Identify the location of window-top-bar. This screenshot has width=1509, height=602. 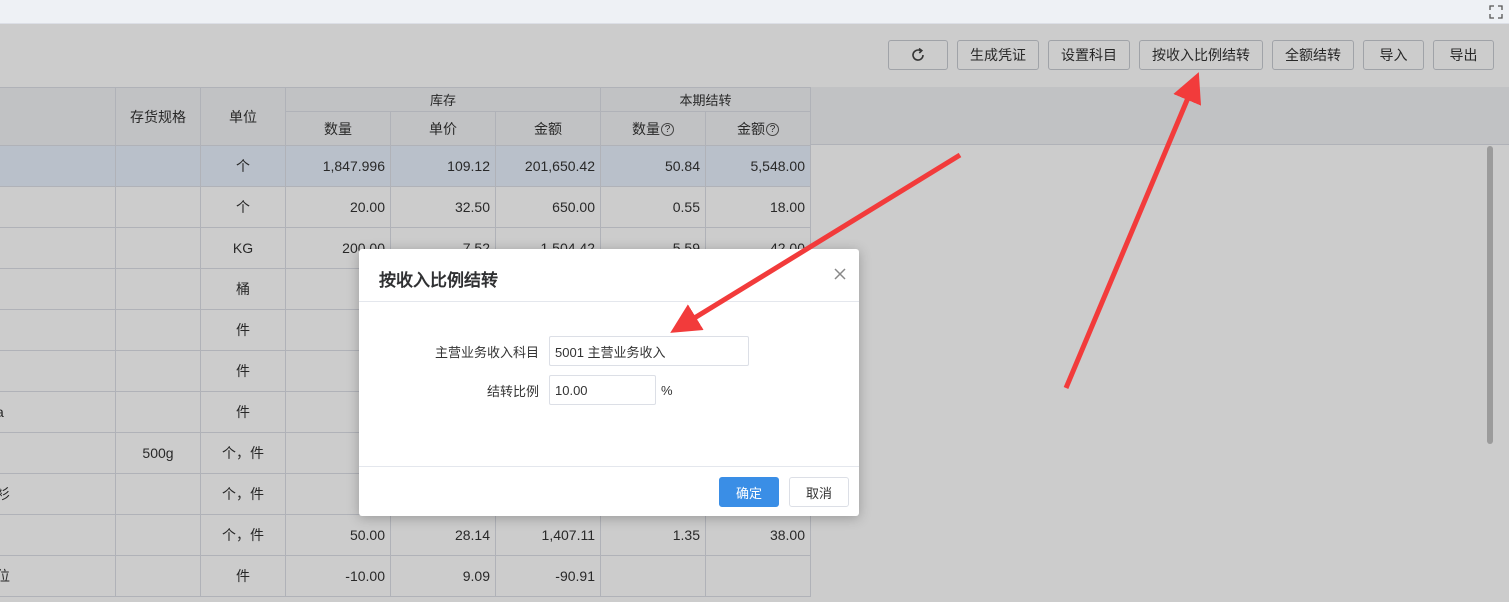
(754, 12).